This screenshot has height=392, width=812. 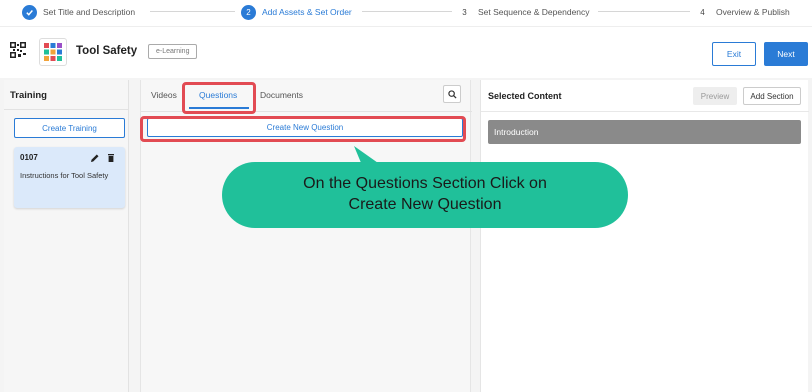 What do you see at coordinates (425, 204) in the screenshot?
I see `callout-line-2: Create New Question` at bounding box center [425, 204].